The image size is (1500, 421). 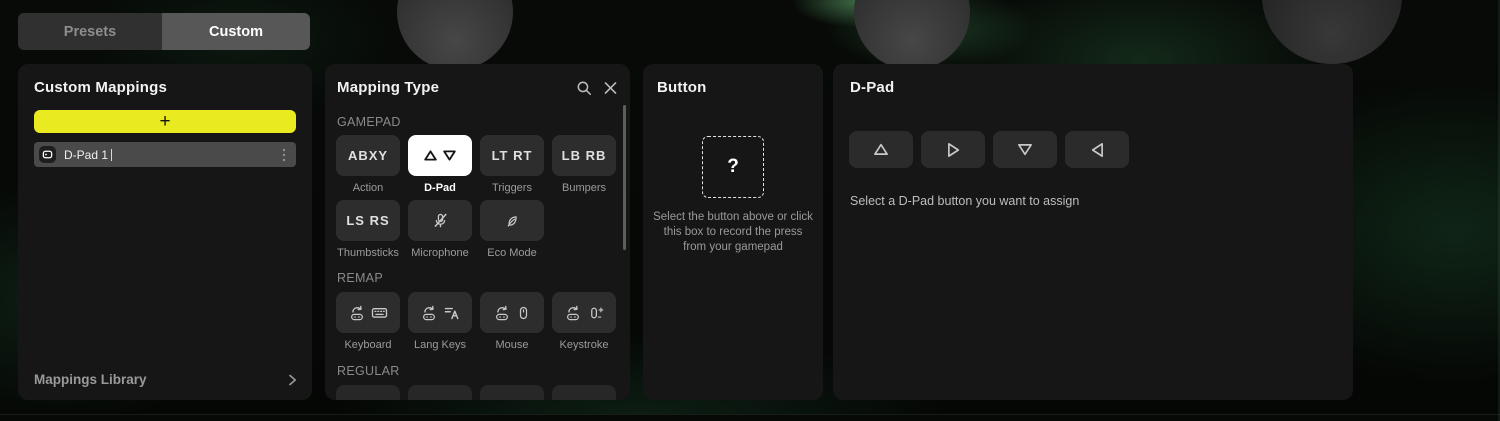 What do you see at coordinates (440, 345) in the screenshot?
I see `tile-lang-keys-label: Lang Keys` at bounding box center [440, 345].